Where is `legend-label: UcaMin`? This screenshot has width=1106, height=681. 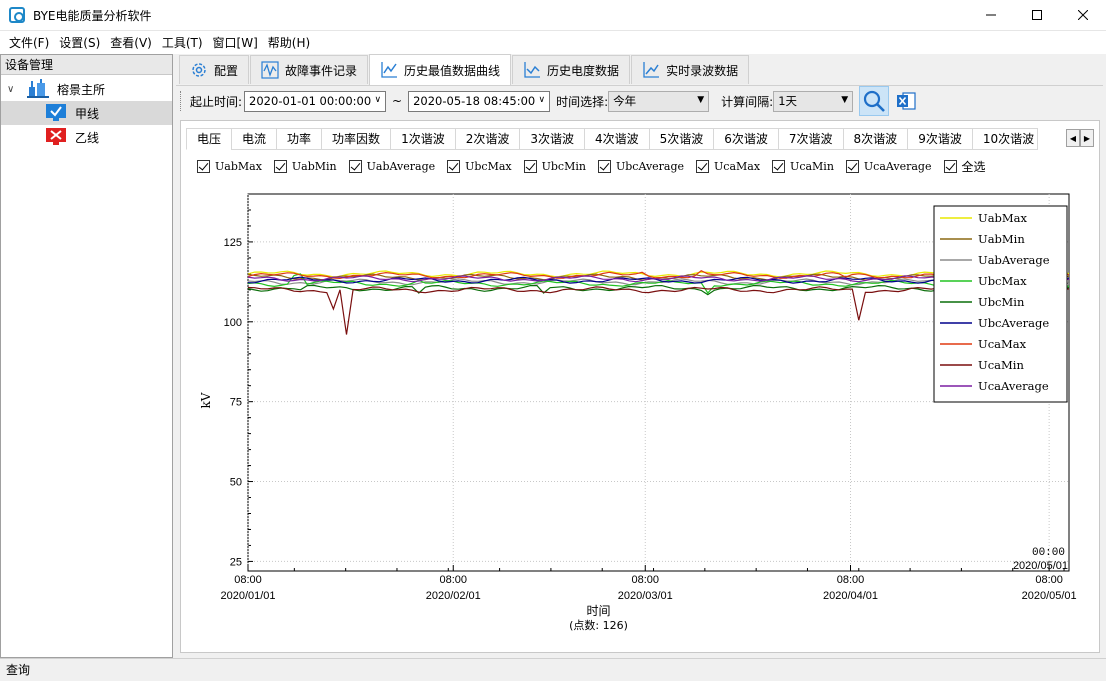
legend-label: UcaMin is located at coordinates (1001, 365).